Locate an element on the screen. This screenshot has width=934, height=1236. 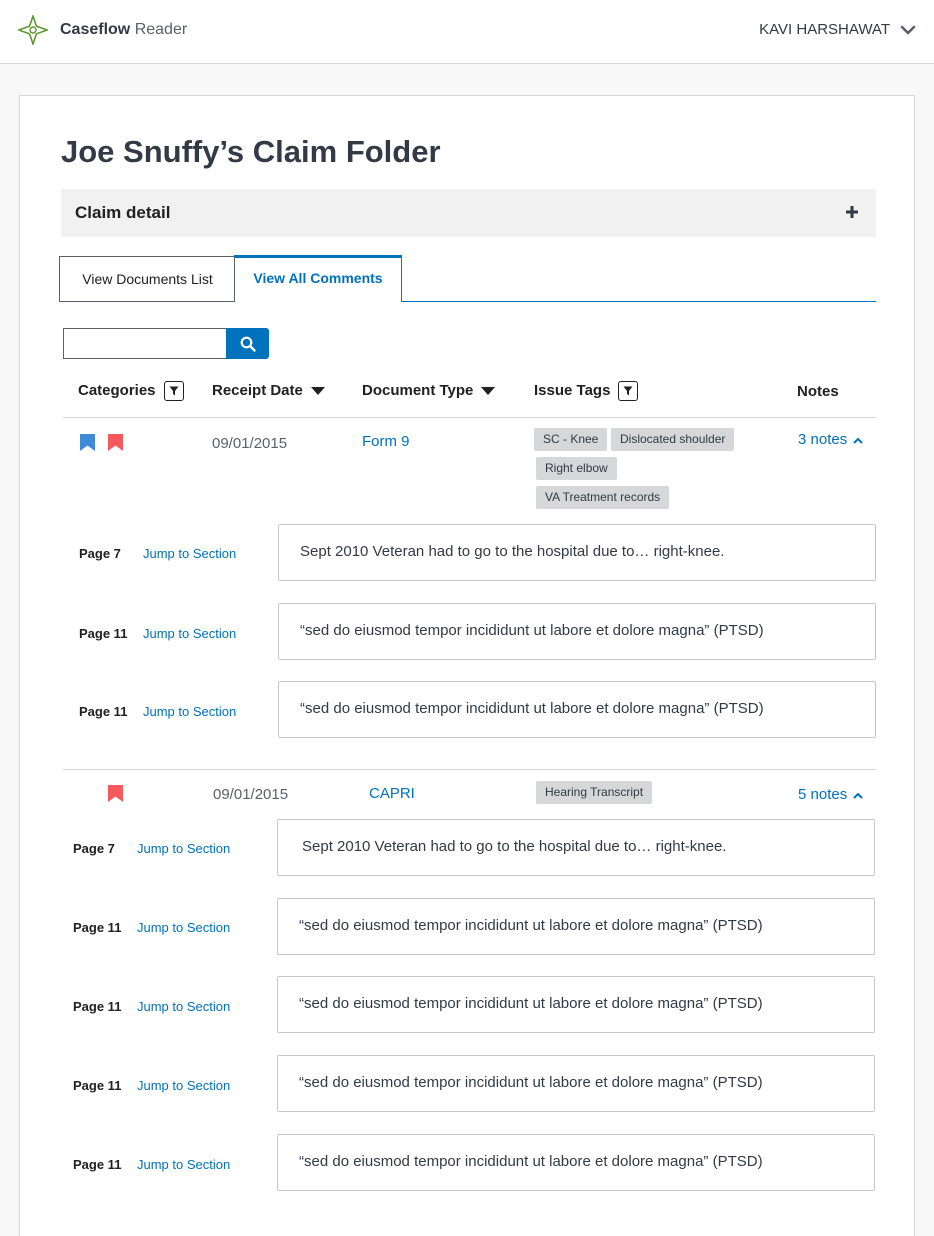
column-header-document-type-label: Document Type is located at coordinates (418, 390).